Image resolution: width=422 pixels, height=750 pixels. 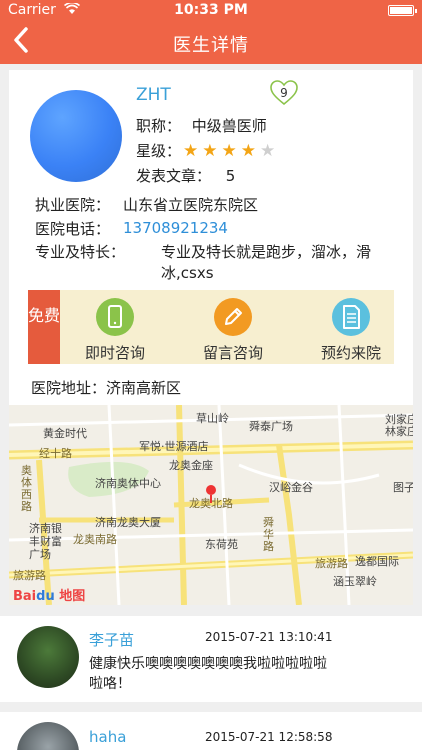 I want to click on map-place: 东荷苑, so click(x=221, y=544).